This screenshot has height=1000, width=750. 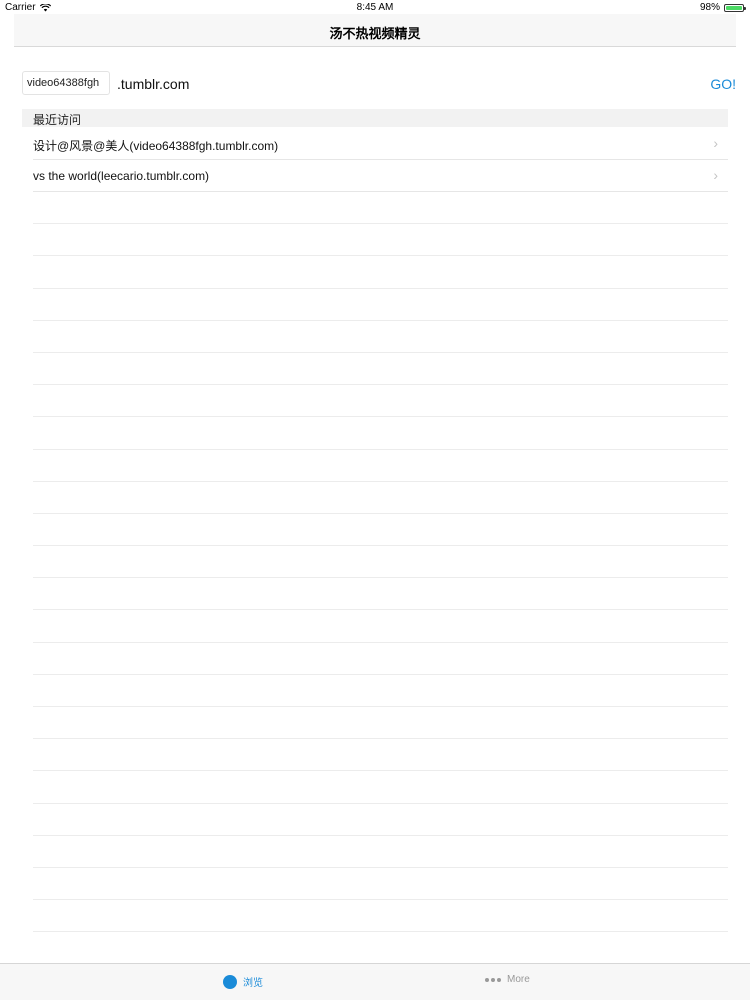 I want to click on tab-more-label: More, so click(x=518, y=979).